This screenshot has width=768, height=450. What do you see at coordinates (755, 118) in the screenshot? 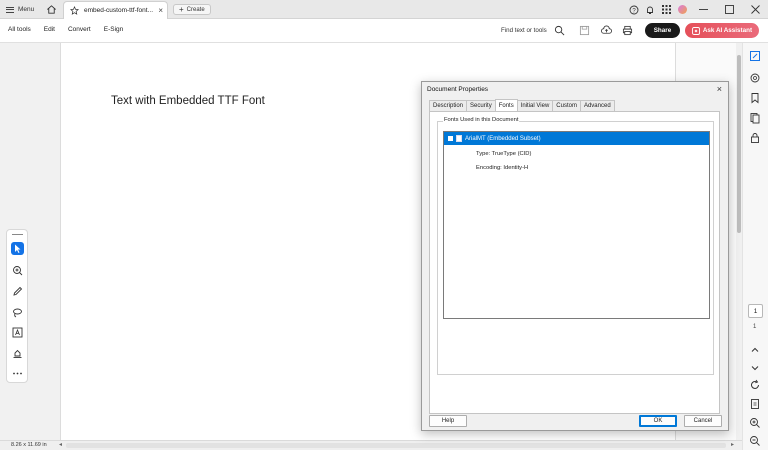
I see `pages-icon` at bounding box center [755, 118].